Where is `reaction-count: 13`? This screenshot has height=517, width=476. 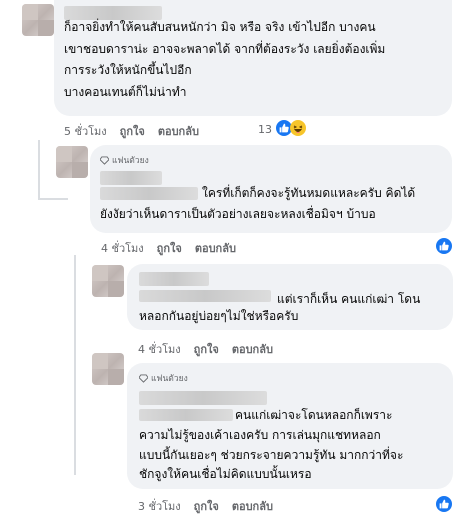 reaction-count: 13 is located at coordinates (265, 129).